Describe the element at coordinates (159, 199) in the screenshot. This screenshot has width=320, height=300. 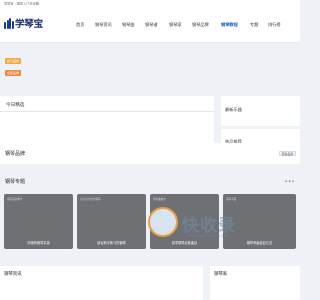
I see `topic-card-tag: 钢琴曲推荐` at that location.